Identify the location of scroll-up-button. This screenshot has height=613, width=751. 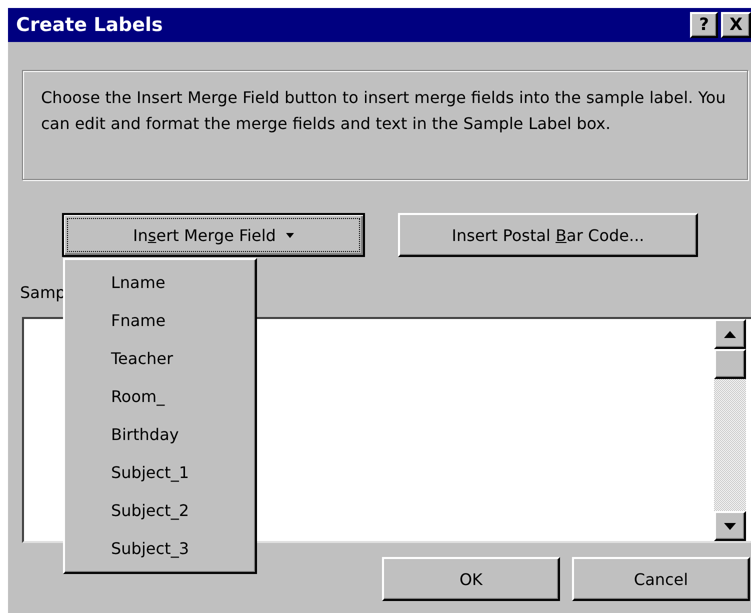
(730, 334).